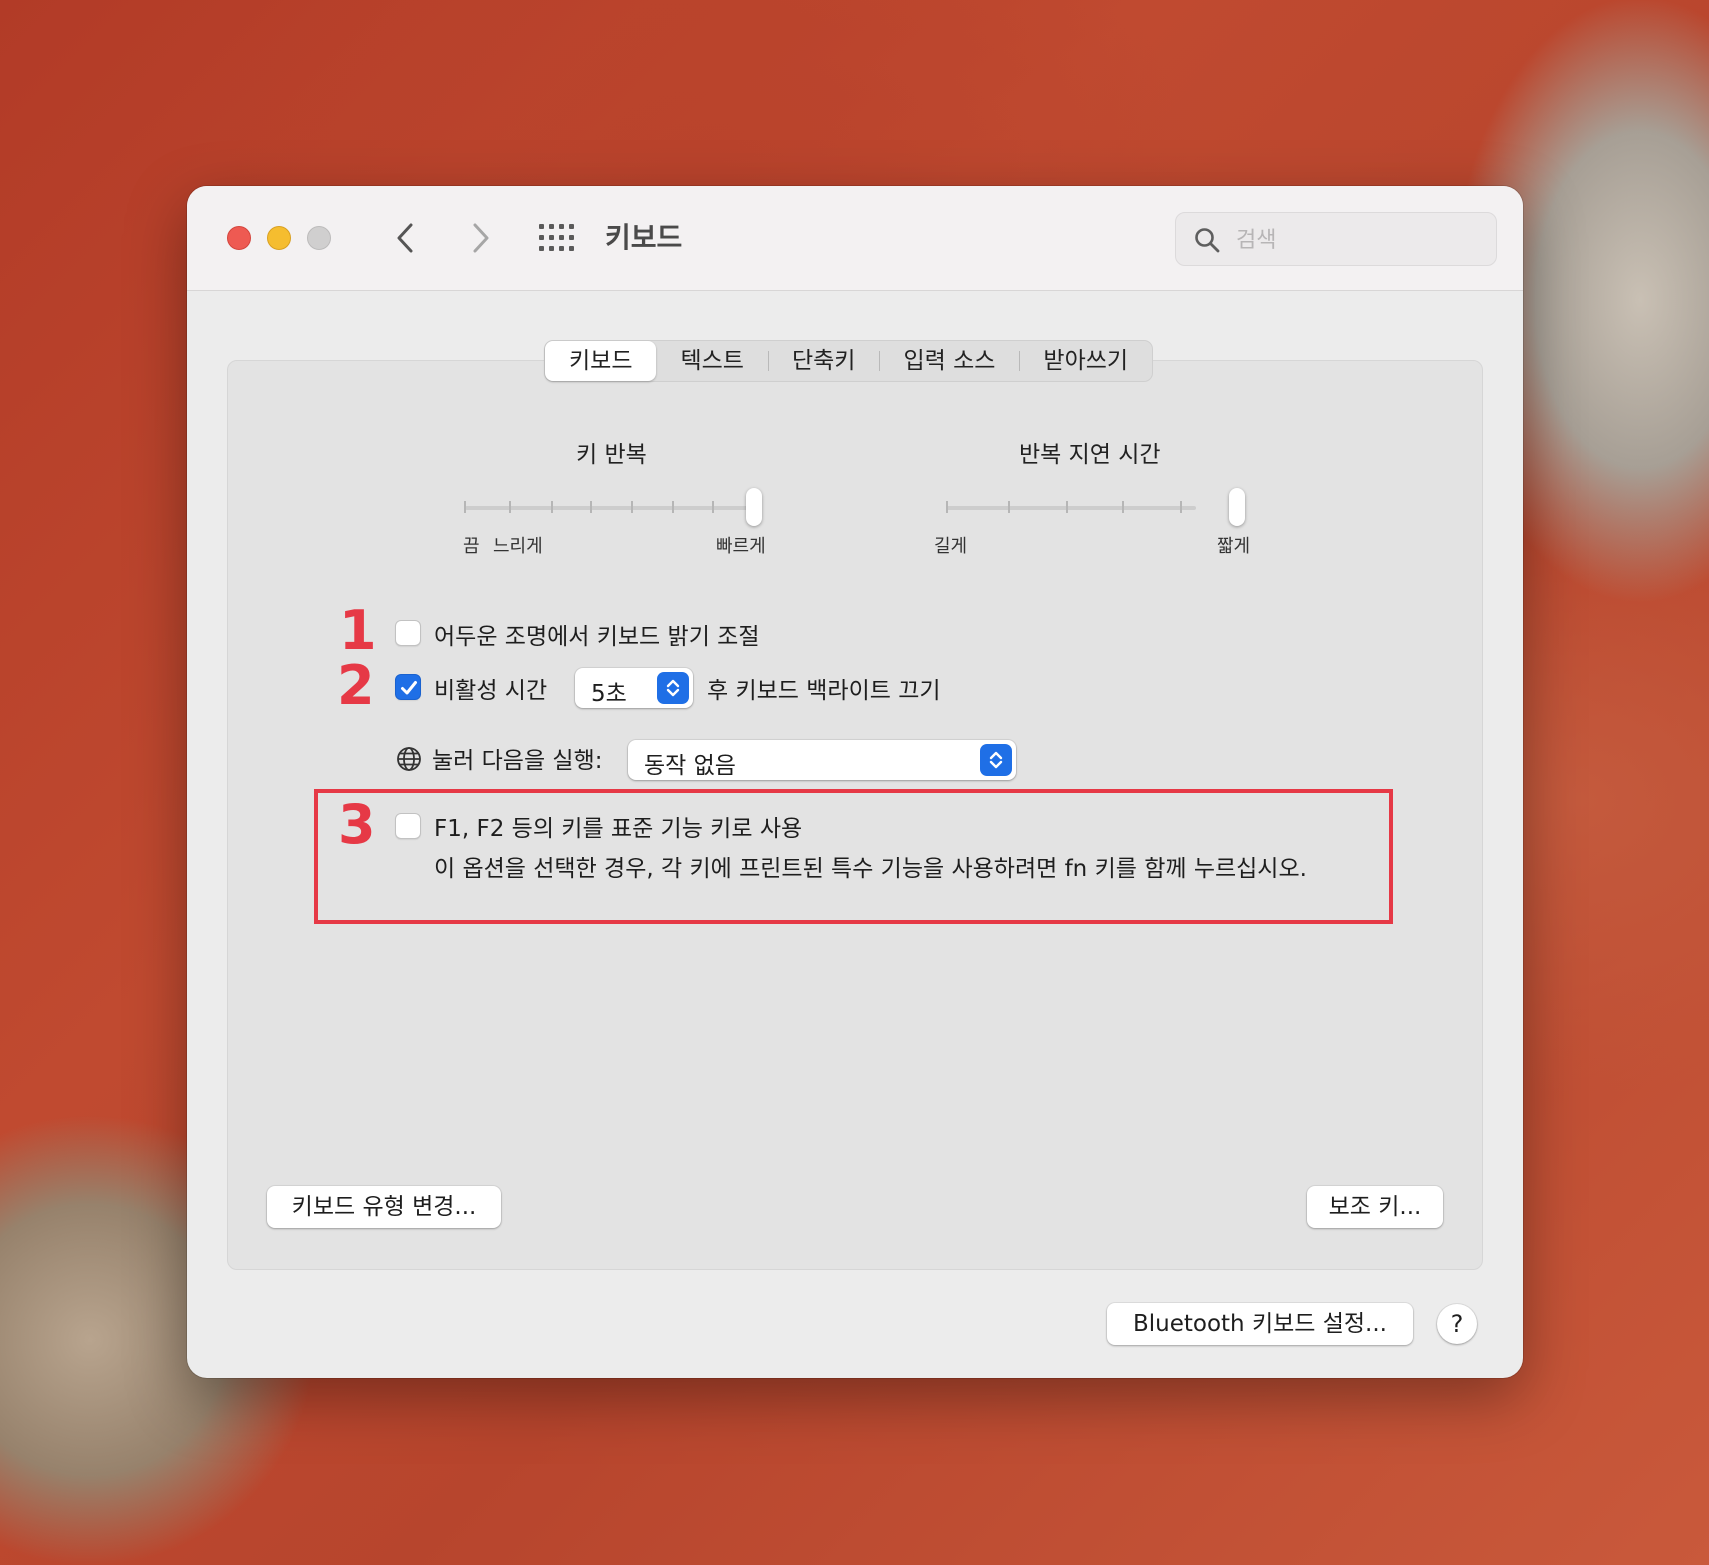 Image resolution: width=1709 pixels, height=1565 pixels. What do you see at coordinates (609, 694) in the screenshot?
I see `inactivity-time-value: 5초` at bounding box center [609, 694].